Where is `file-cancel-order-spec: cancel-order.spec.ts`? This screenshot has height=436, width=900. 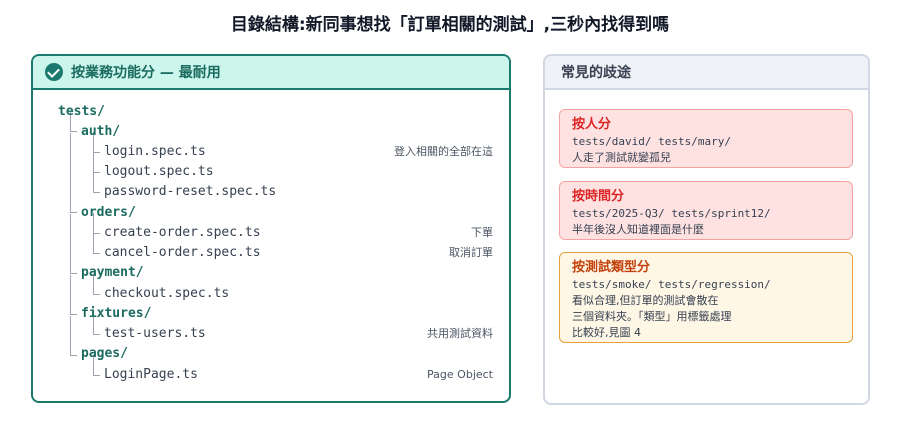 file-cancel-order-spec: cancel-order.spec.ts is located at coordinates (182, 252).